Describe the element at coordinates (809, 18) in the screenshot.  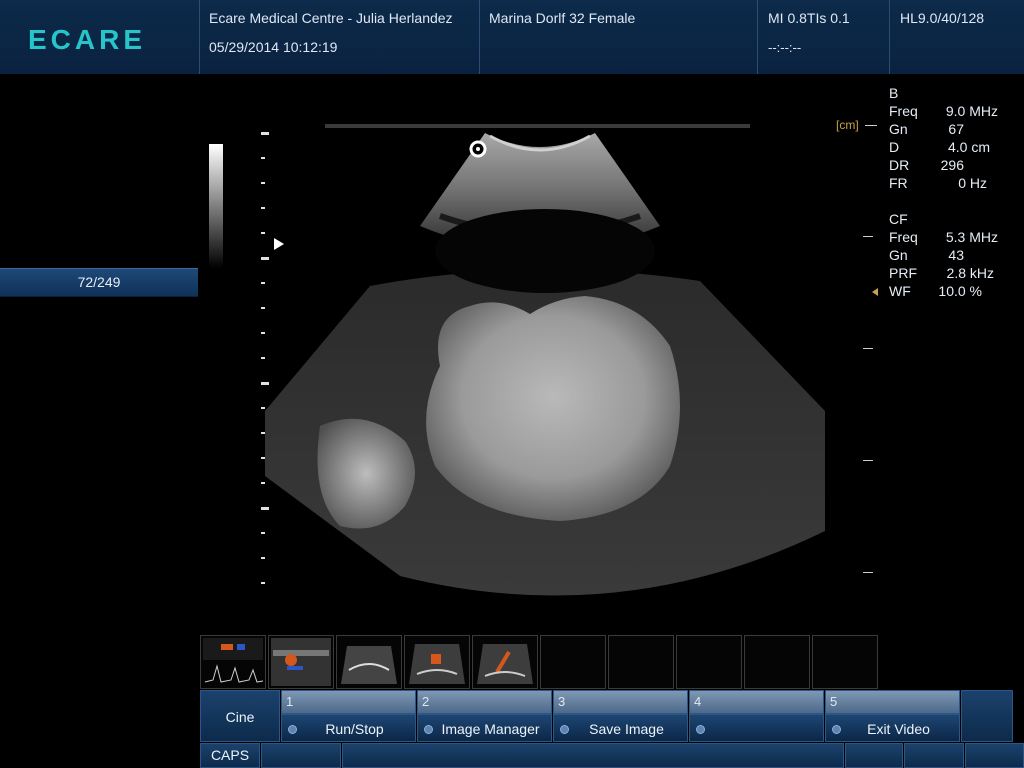
I see `mi-tis-index: MI 0.8TIs 0.1` at that location.